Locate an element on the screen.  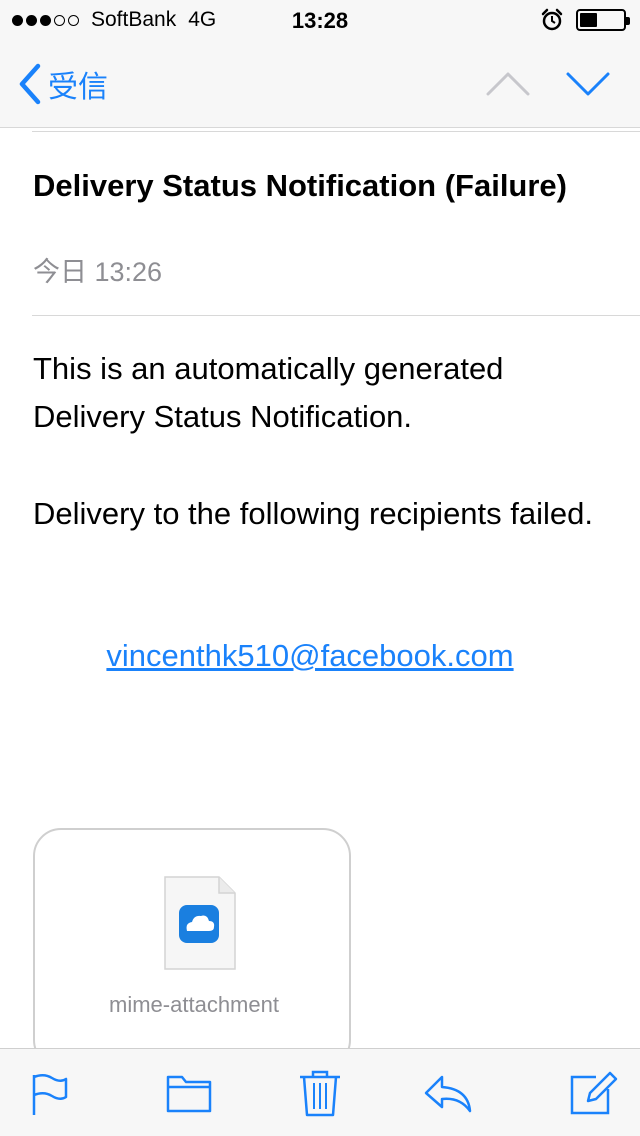
message-subject: Delivery Status Notification (Failure) is located at coordinates (300, 185).